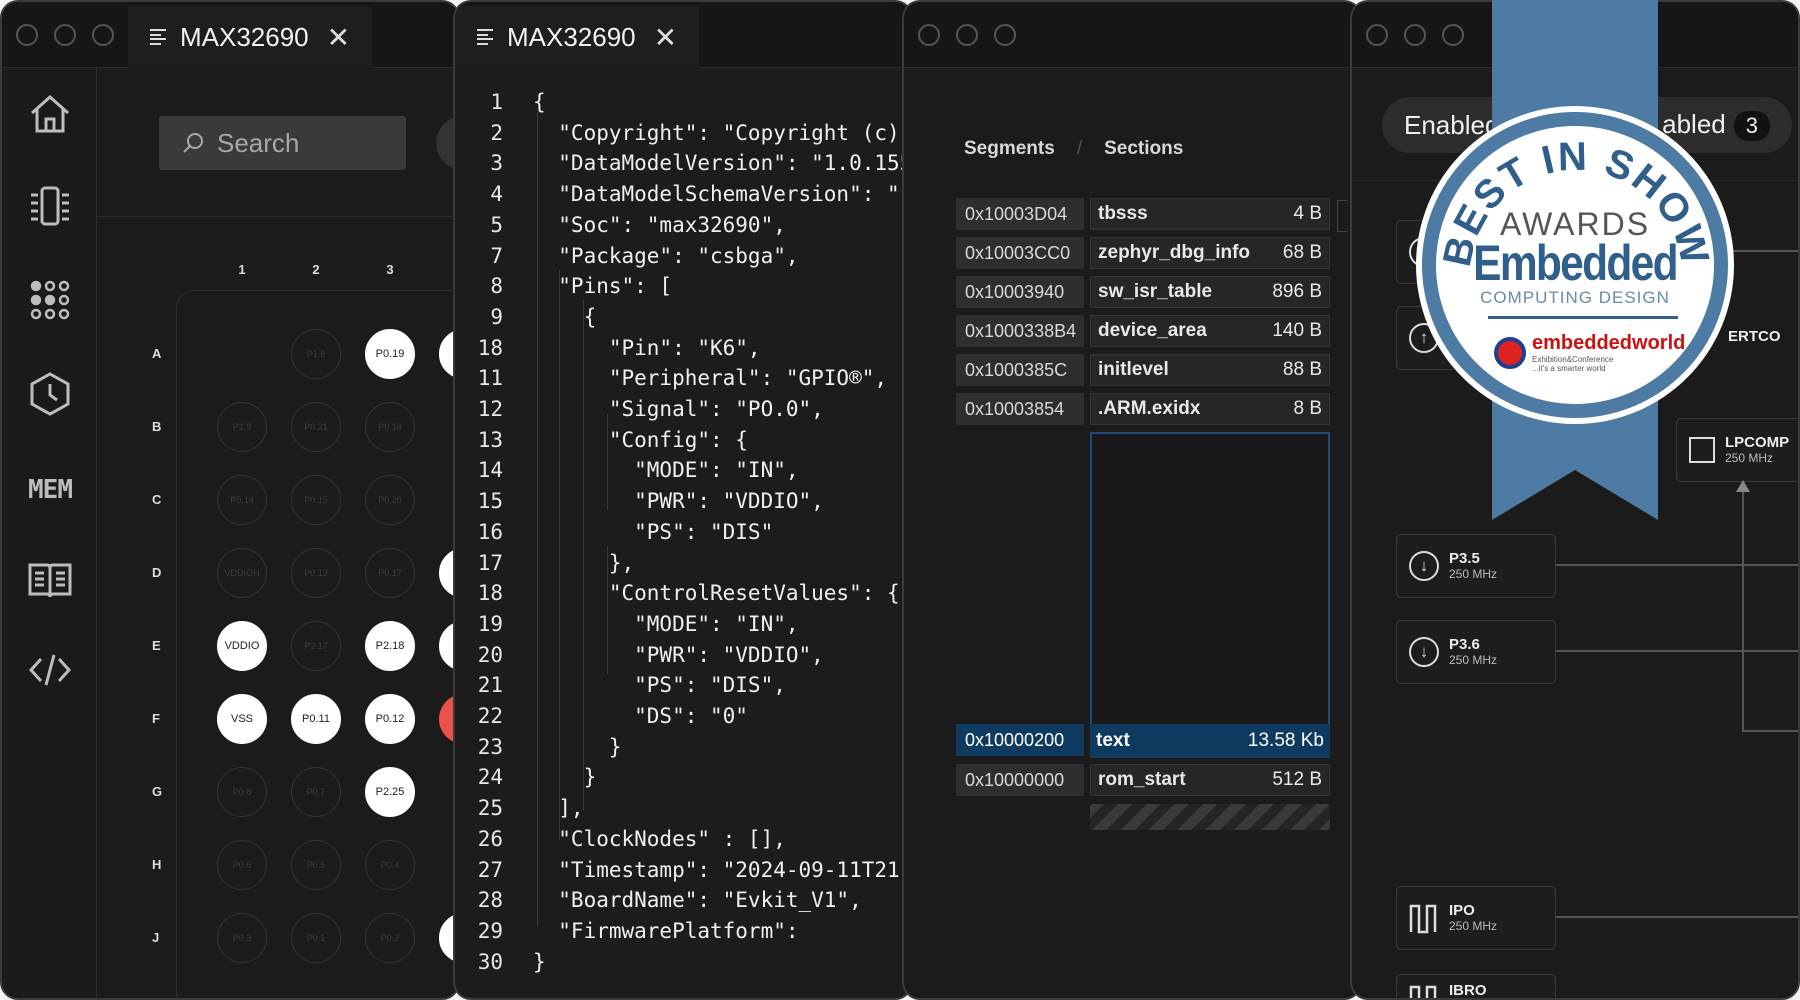 The height and width of the screenshot is (1000, 1800). Describe the element at coordinates (1476, 918) in the screenshot. I see `clock-node-ipo: IPO 250 MHz` at that location.